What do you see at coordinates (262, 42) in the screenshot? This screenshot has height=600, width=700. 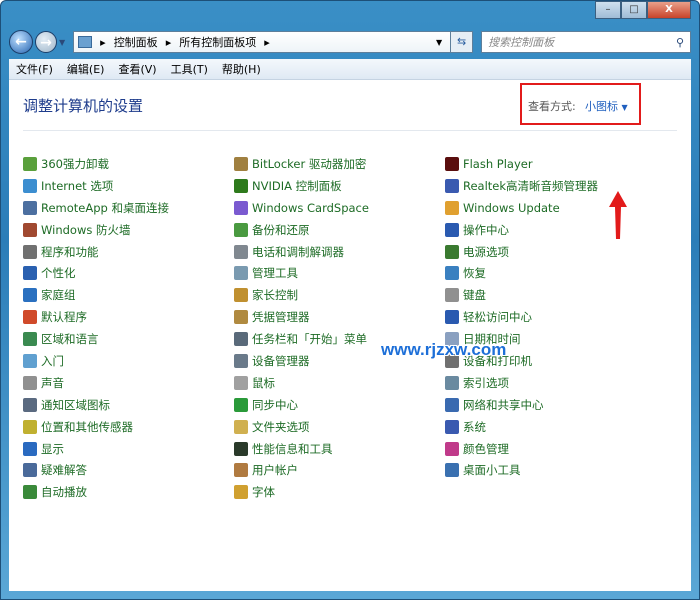 I see `address-bar: ▸ 控制面板 ▸ 所有控制面板项 ▸ ▼` at bounding box center [262, 42].